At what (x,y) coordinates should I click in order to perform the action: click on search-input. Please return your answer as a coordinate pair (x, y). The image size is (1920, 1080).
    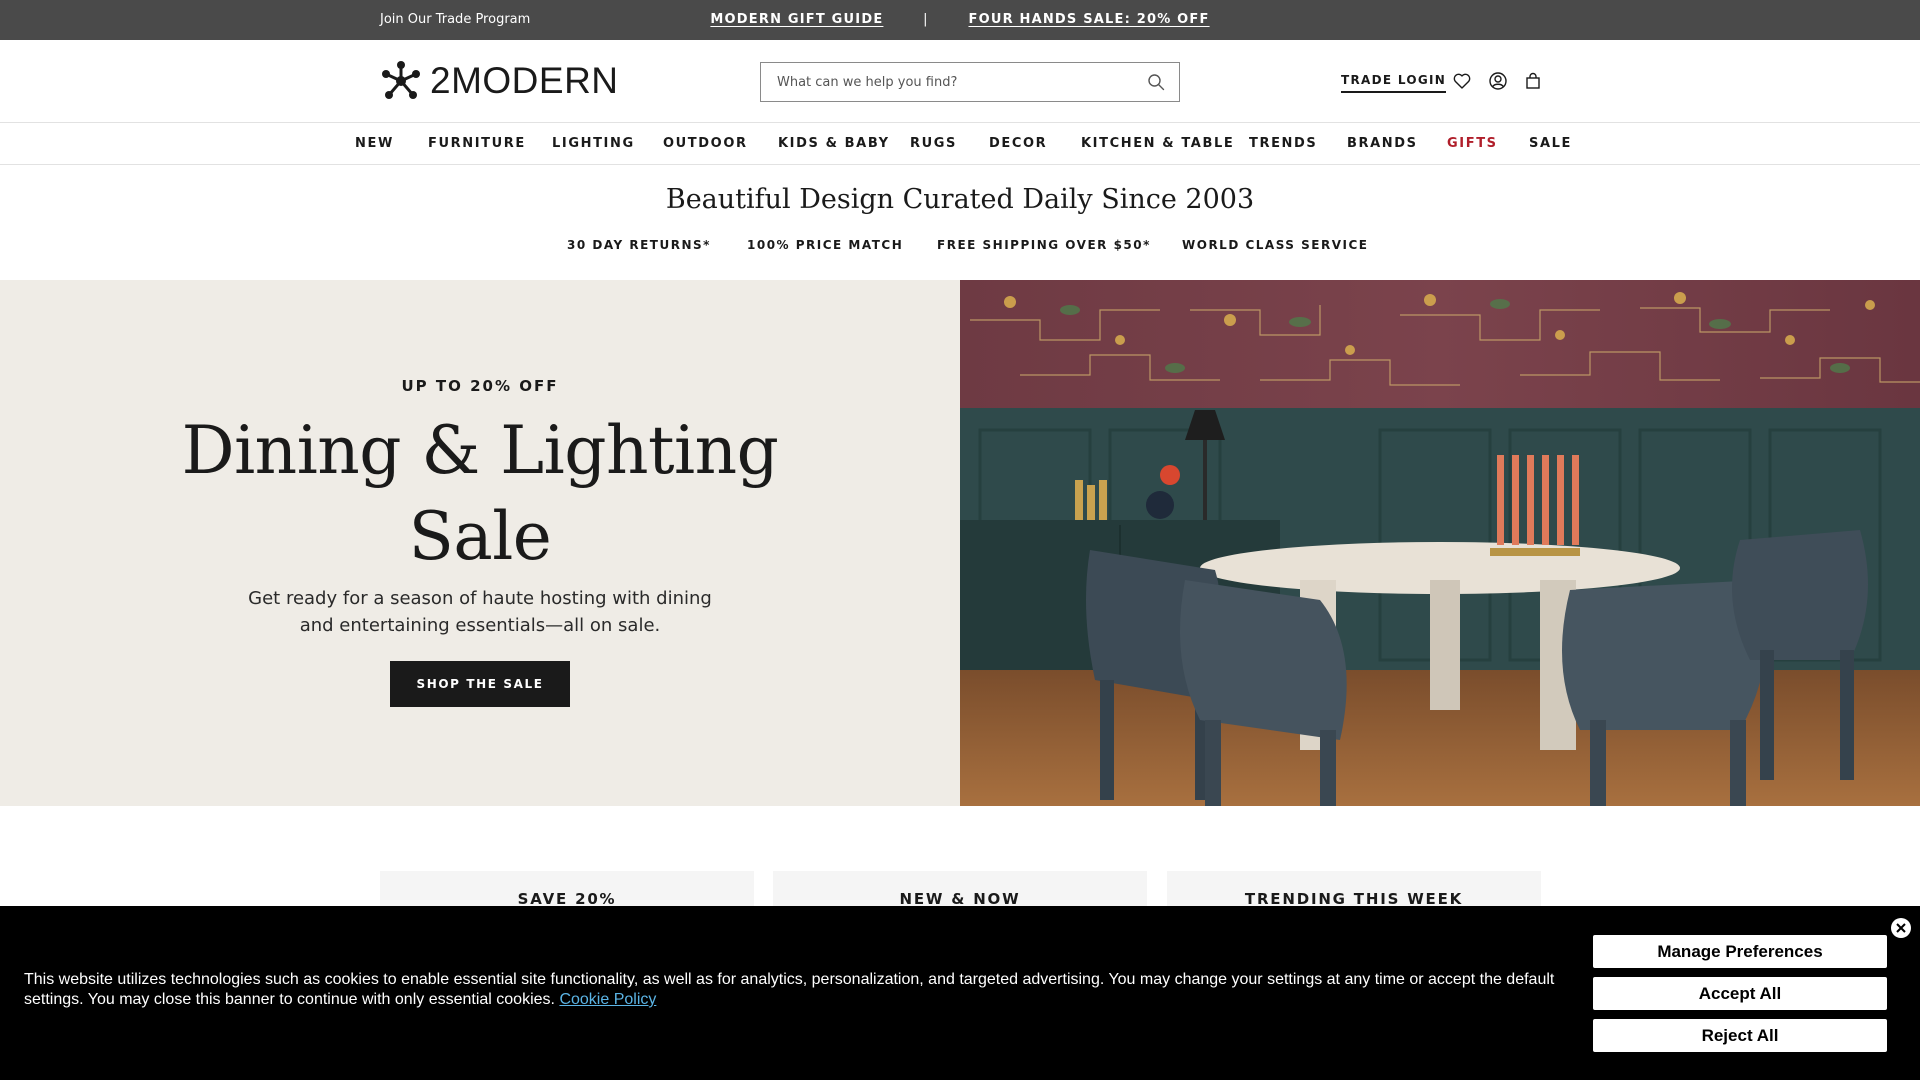
    Looking at the image, I should click on (946, 82).